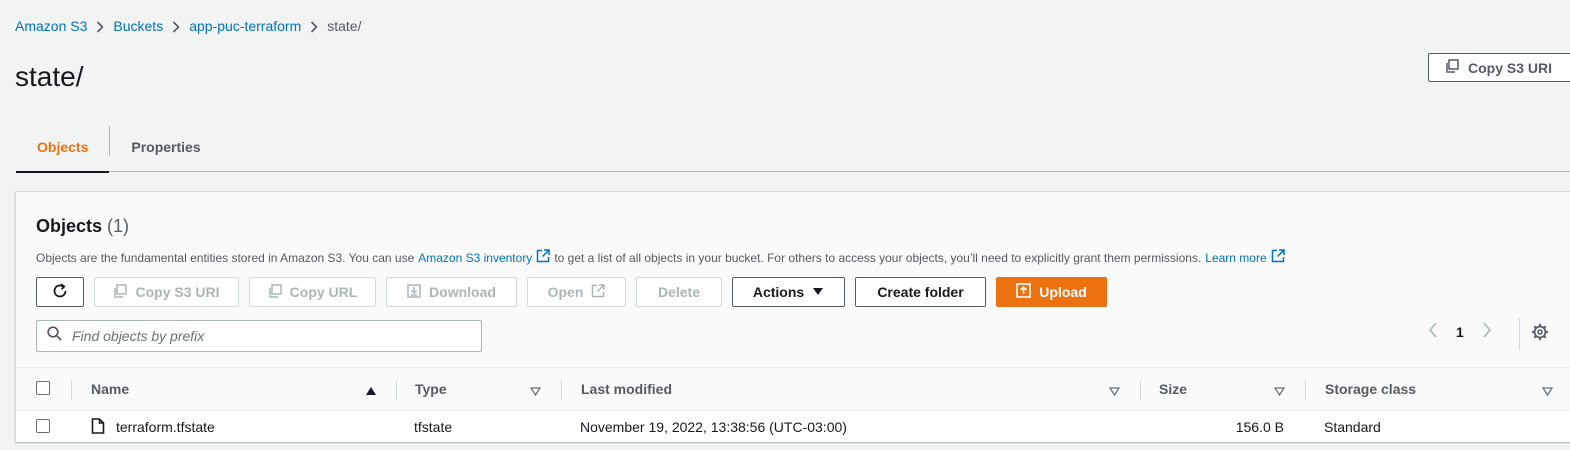  What do you see at coordinates (98, 428) in the screenshot?
I see `file-icon` at bounding box center [98, 428].